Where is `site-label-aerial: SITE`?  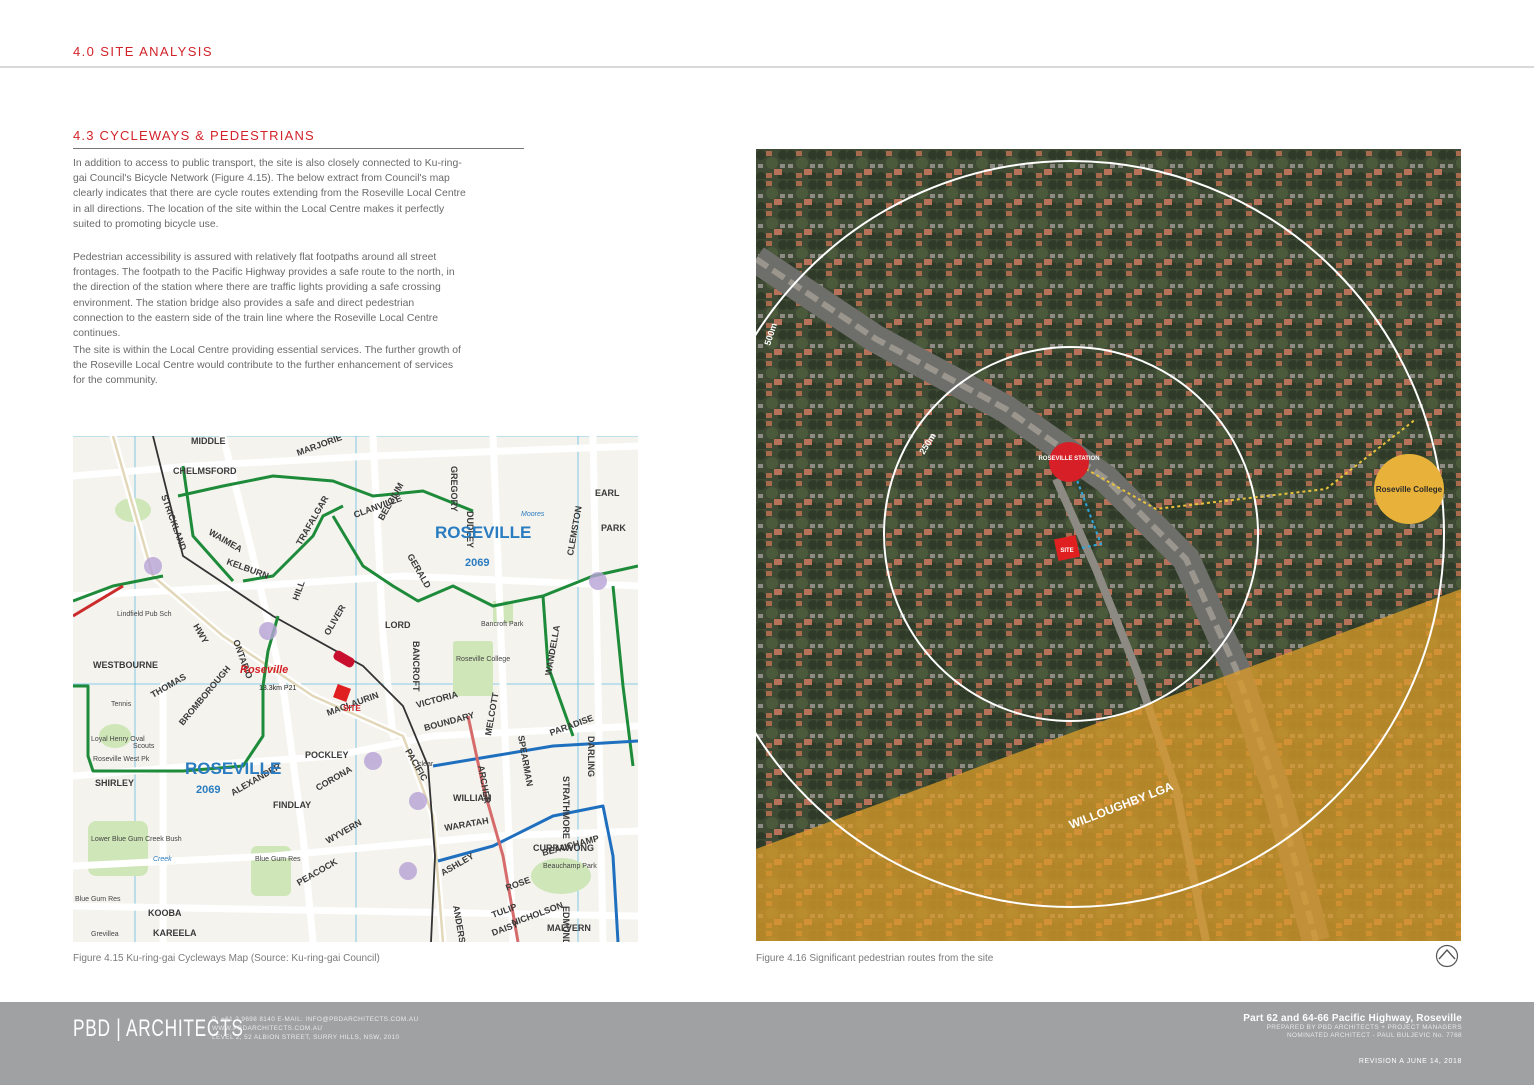 site-label-aerial: SITE is located at coordinates (1066, 551).